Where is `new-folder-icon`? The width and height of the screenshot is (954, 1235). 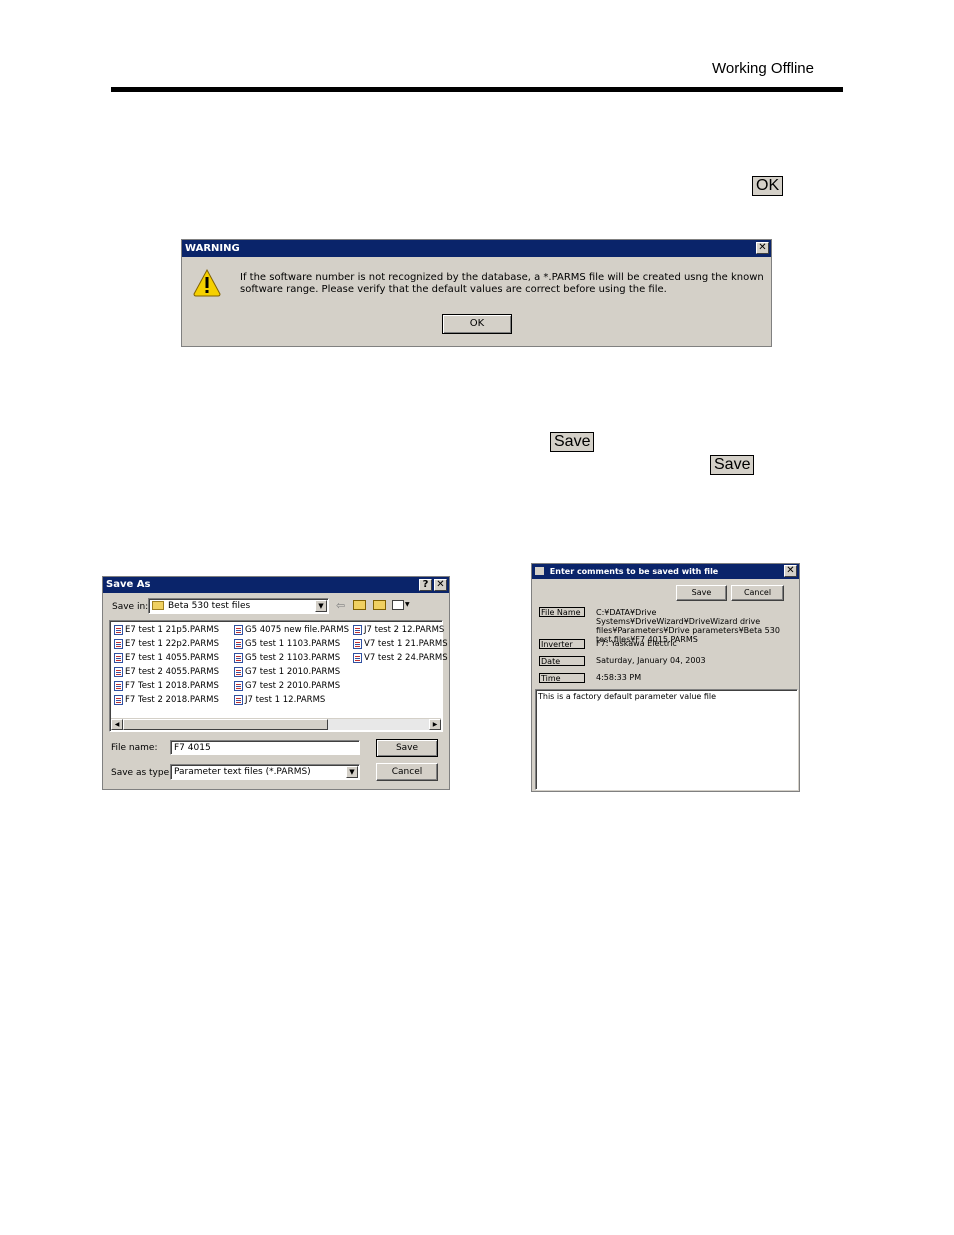
new-folder-icon is located at coordinates (379, 605).